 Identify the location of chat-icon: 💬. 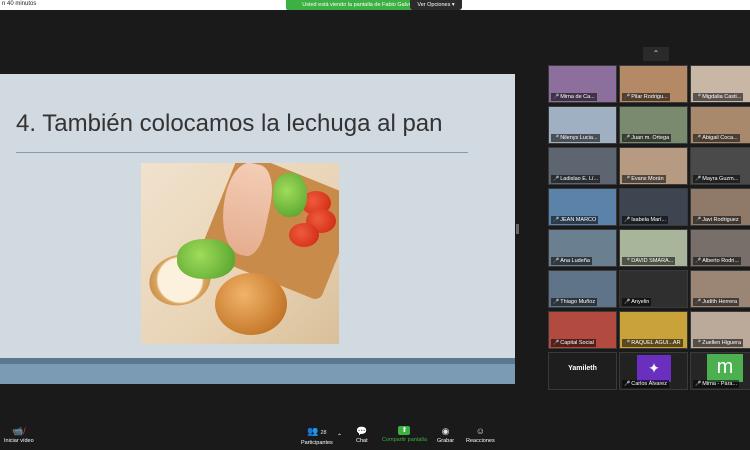
(362, 431).